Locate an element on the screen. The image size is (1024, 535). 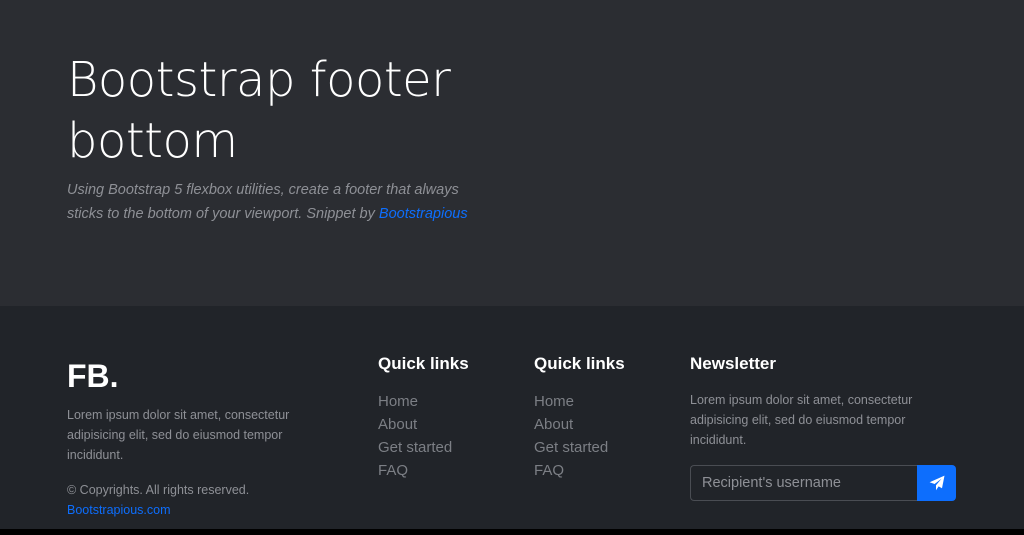
newsletter-form is located at coordinates (823, 483).